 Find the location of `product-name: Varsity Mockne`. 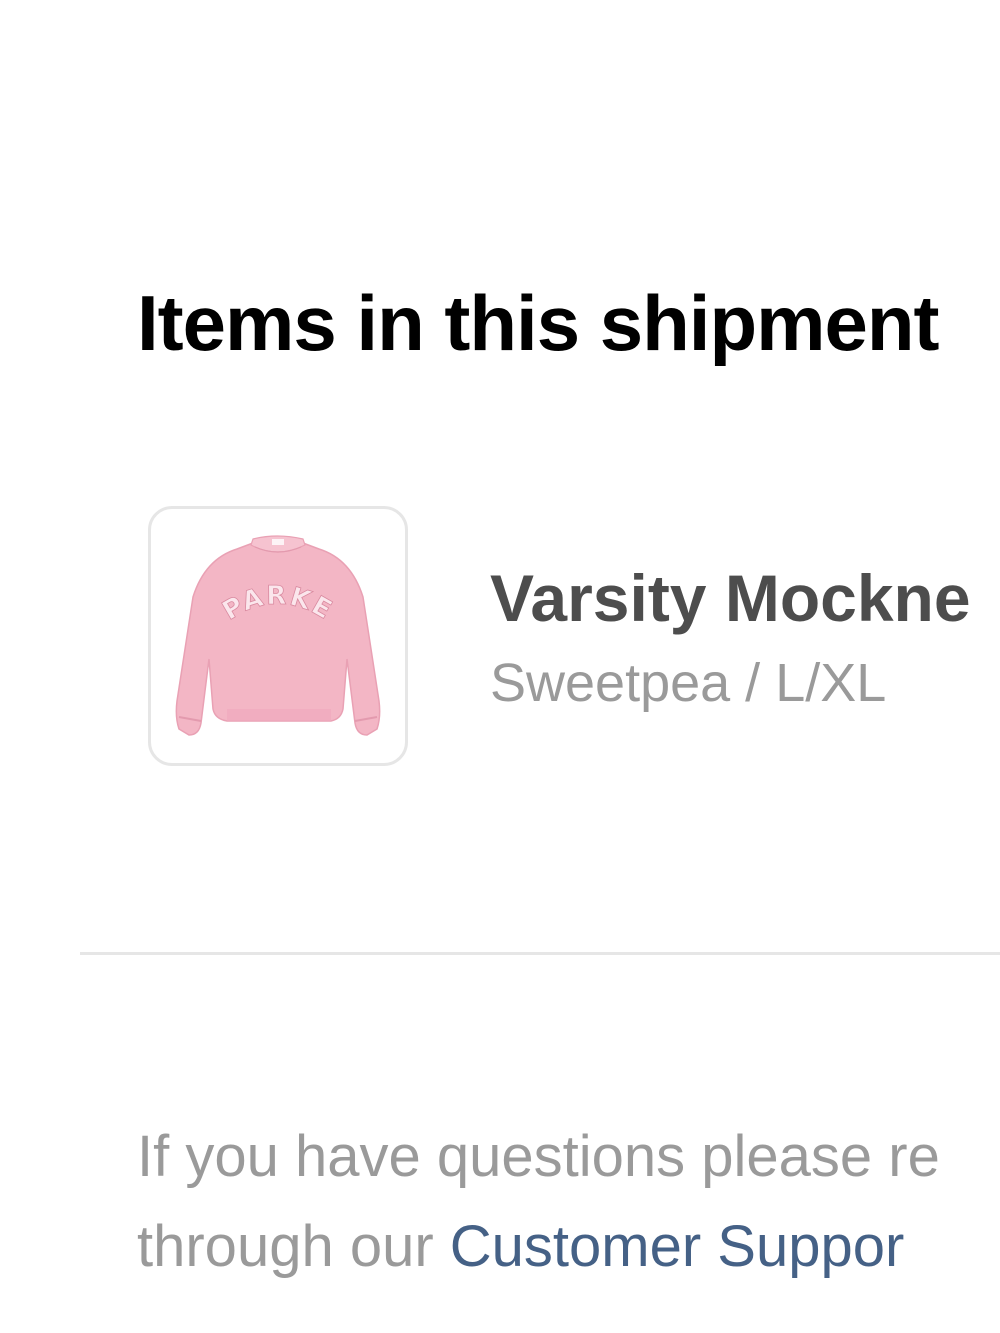

product-name: Varsity Mockne is located at coordinates (730, 598).